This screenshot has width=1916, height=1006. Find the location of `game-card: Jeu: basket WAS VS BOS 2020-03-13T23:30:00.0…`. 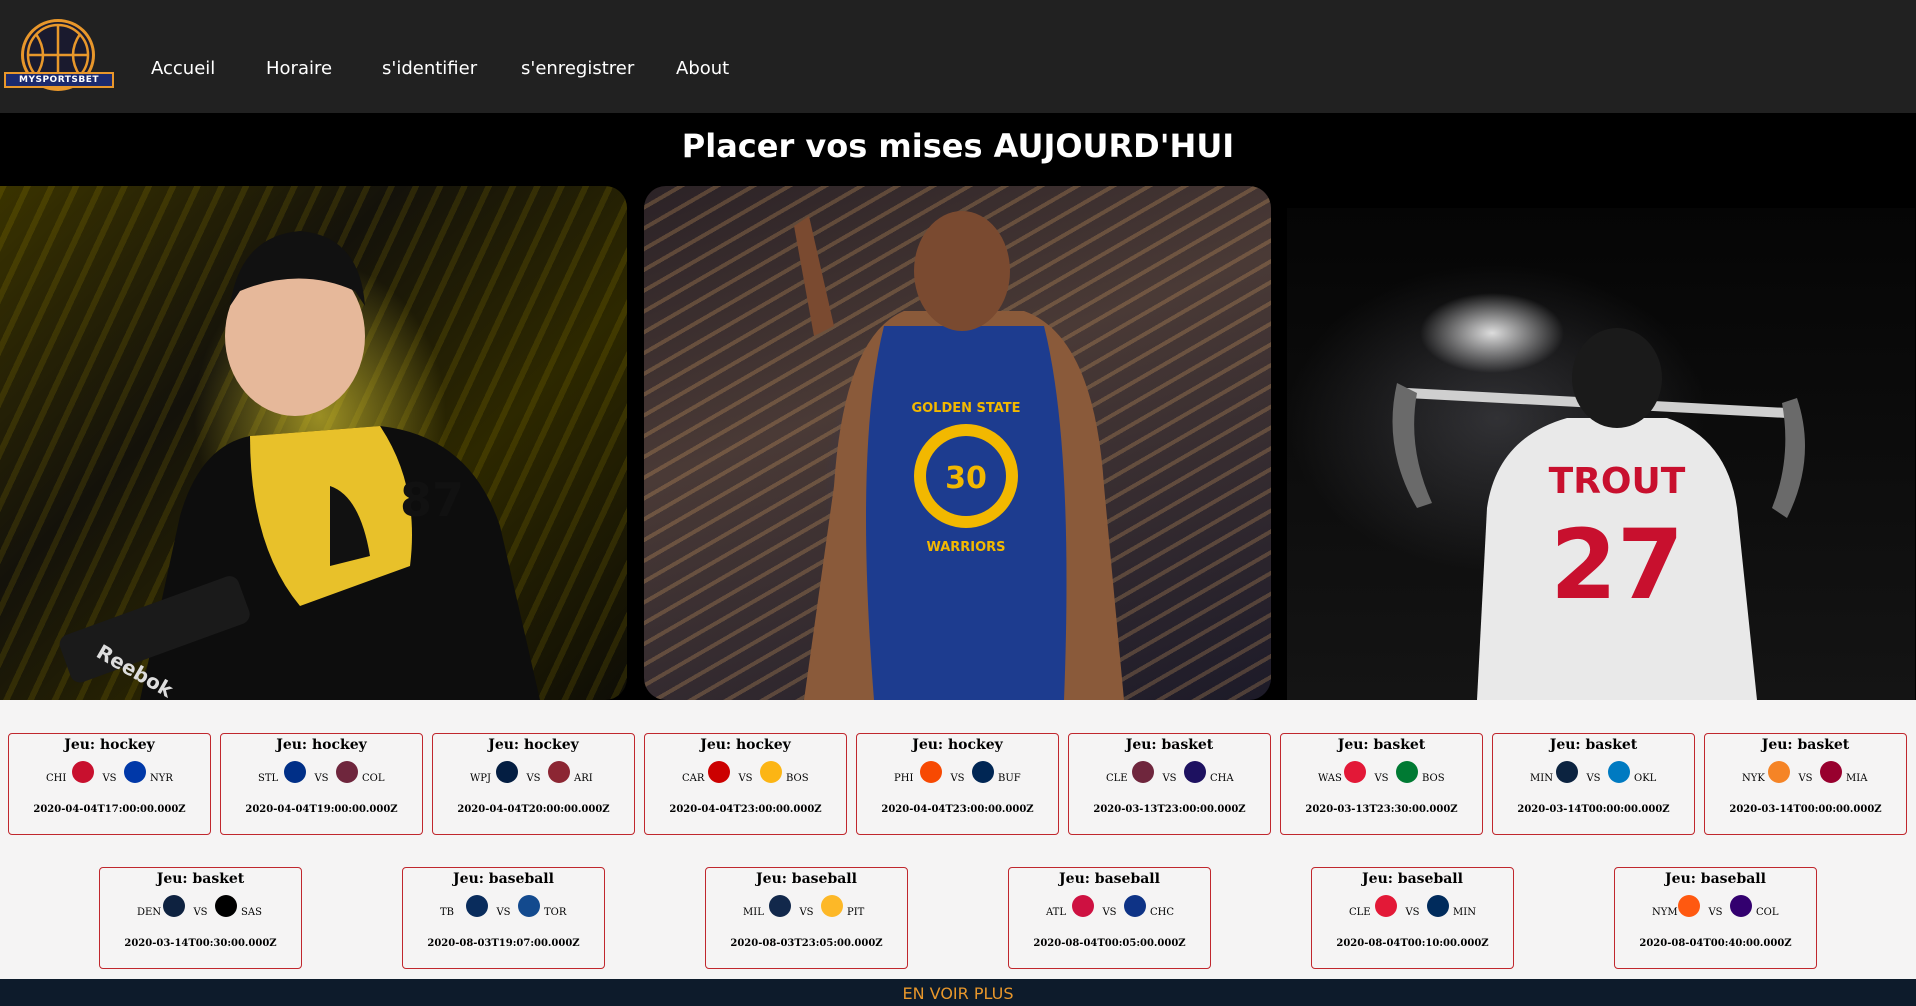

game-card: Jeu: basket WAS VS BOS 2020-03-13T23:30:00.0… is located at coordinates (1381, 784).